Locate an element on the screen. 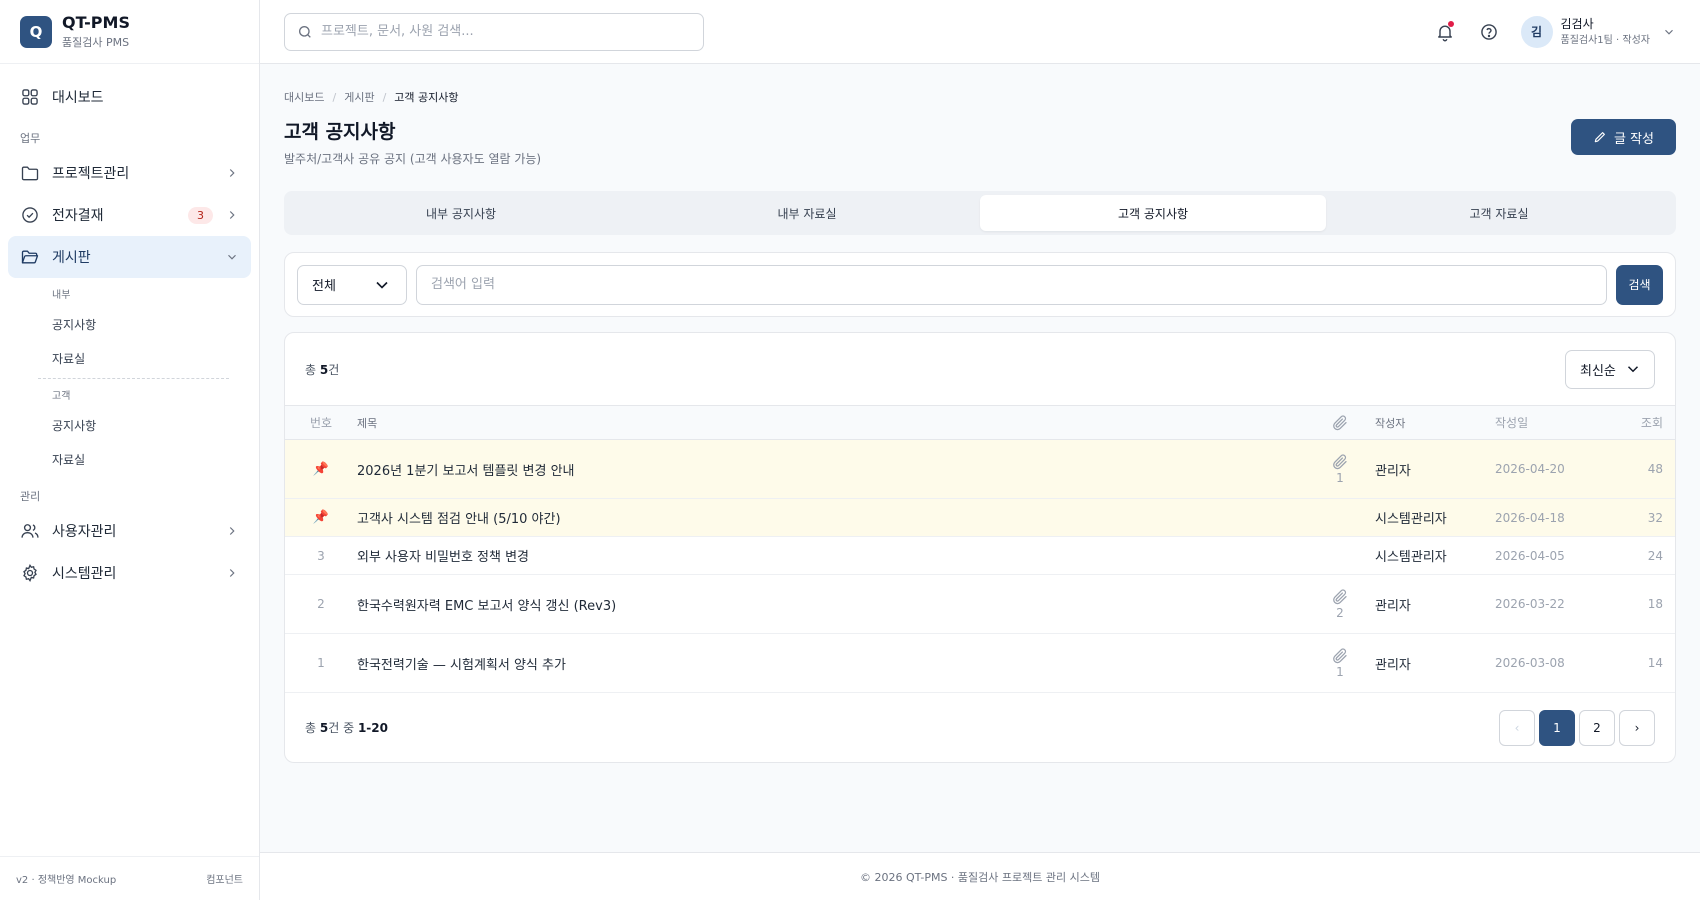 Image resolution: width=1700 pixels, height=900 pixels. next-page-button: › is located at coordinates (1637, 727).